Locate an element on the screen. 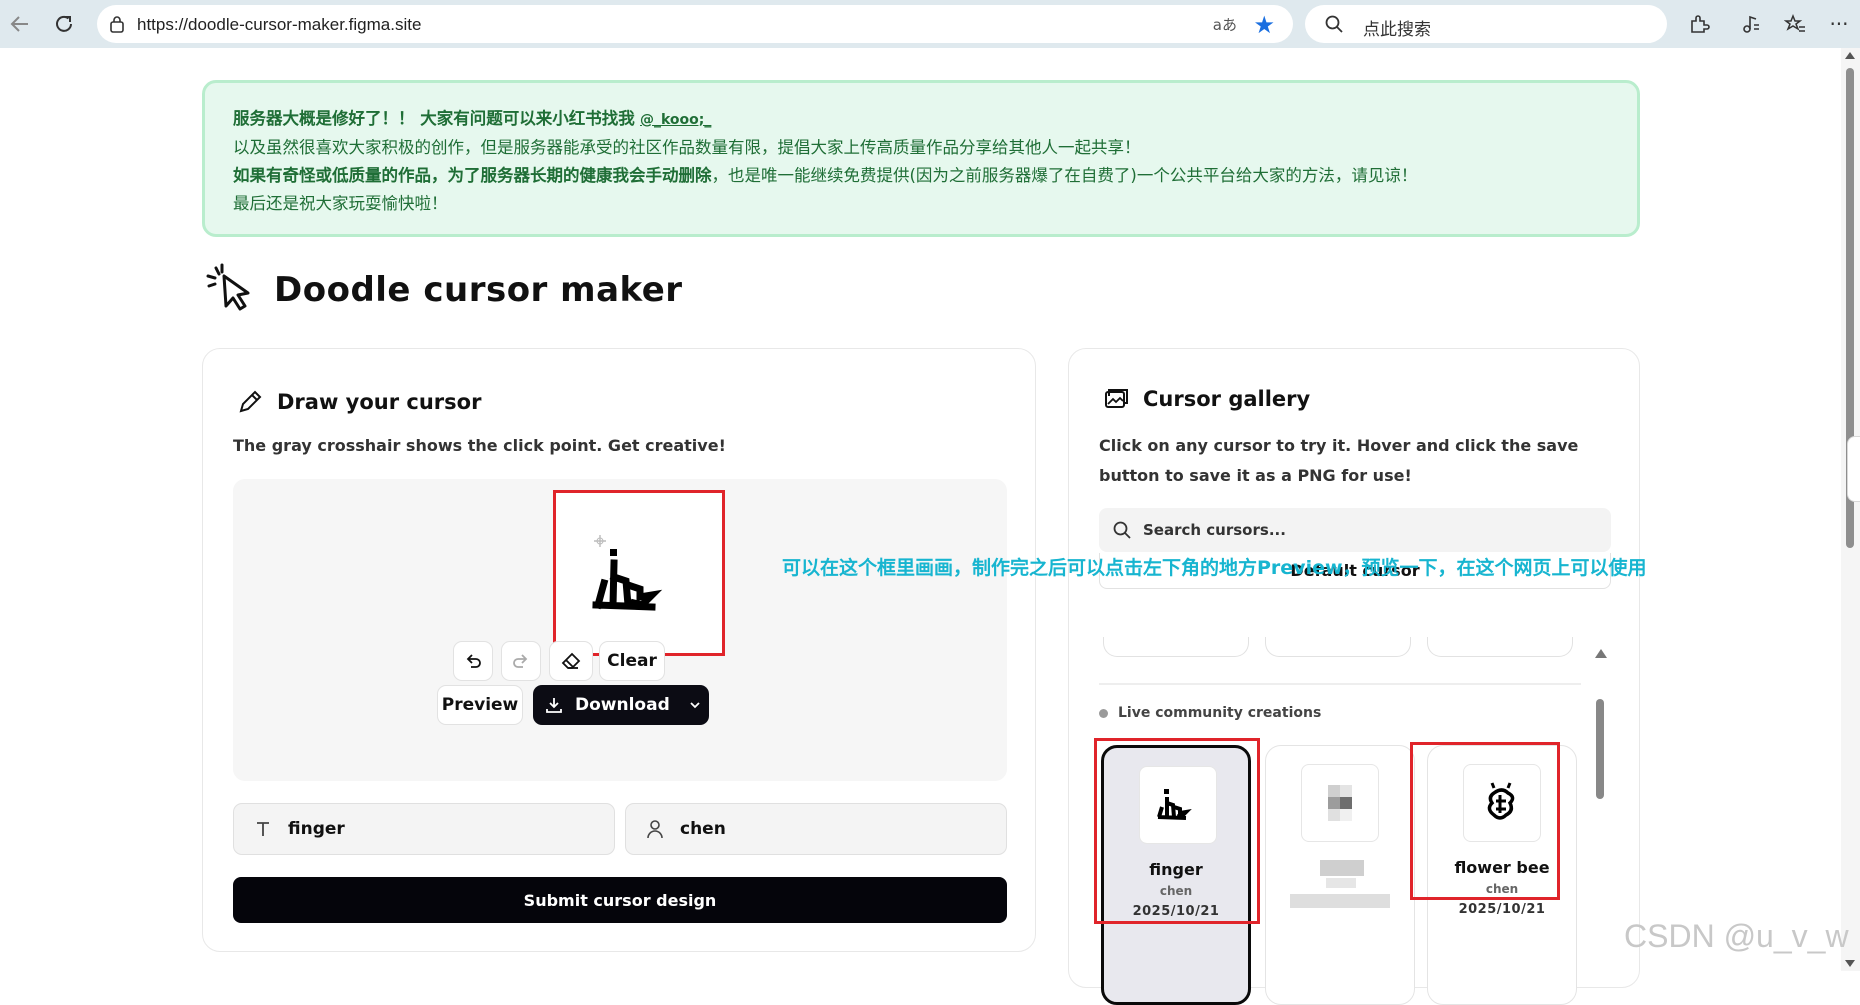 Image resolution: width=1860 pixels, height=1005 pixels. clear-button: Clear is located at coordinates (632, 661).